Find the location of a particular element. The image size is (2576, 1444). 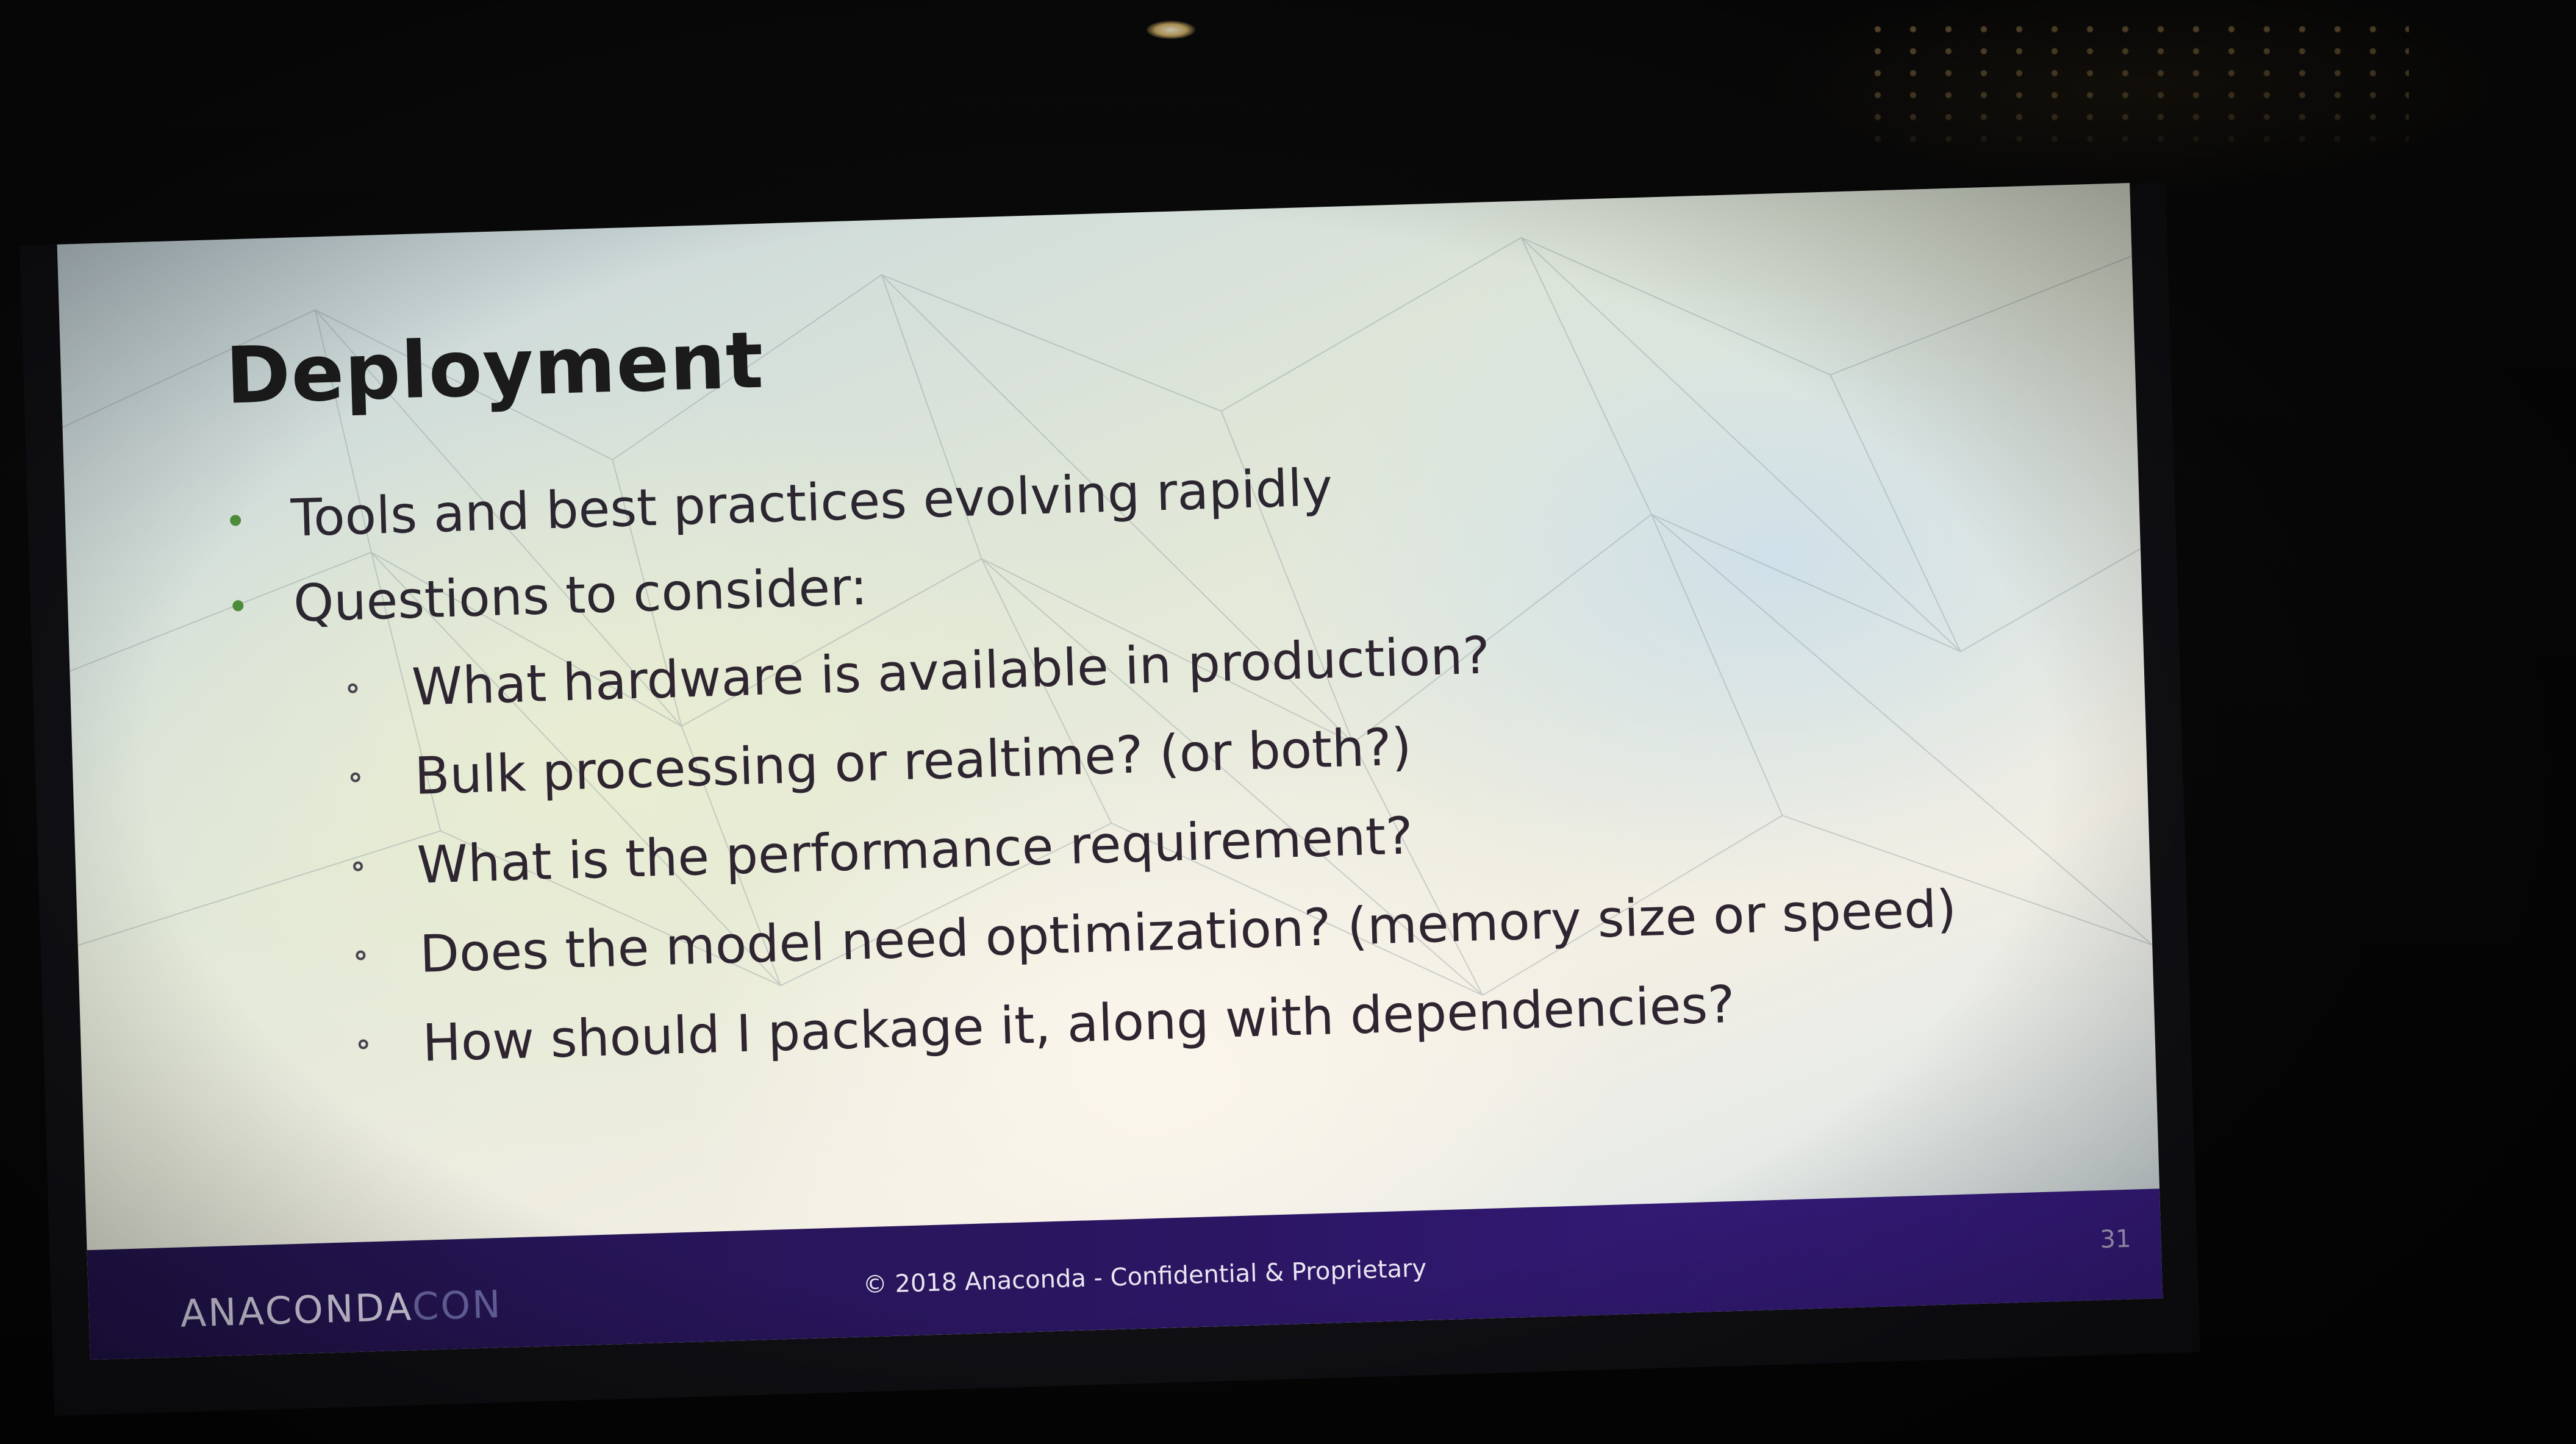

slide-title: Deployment is located at coordinates (495, 368).